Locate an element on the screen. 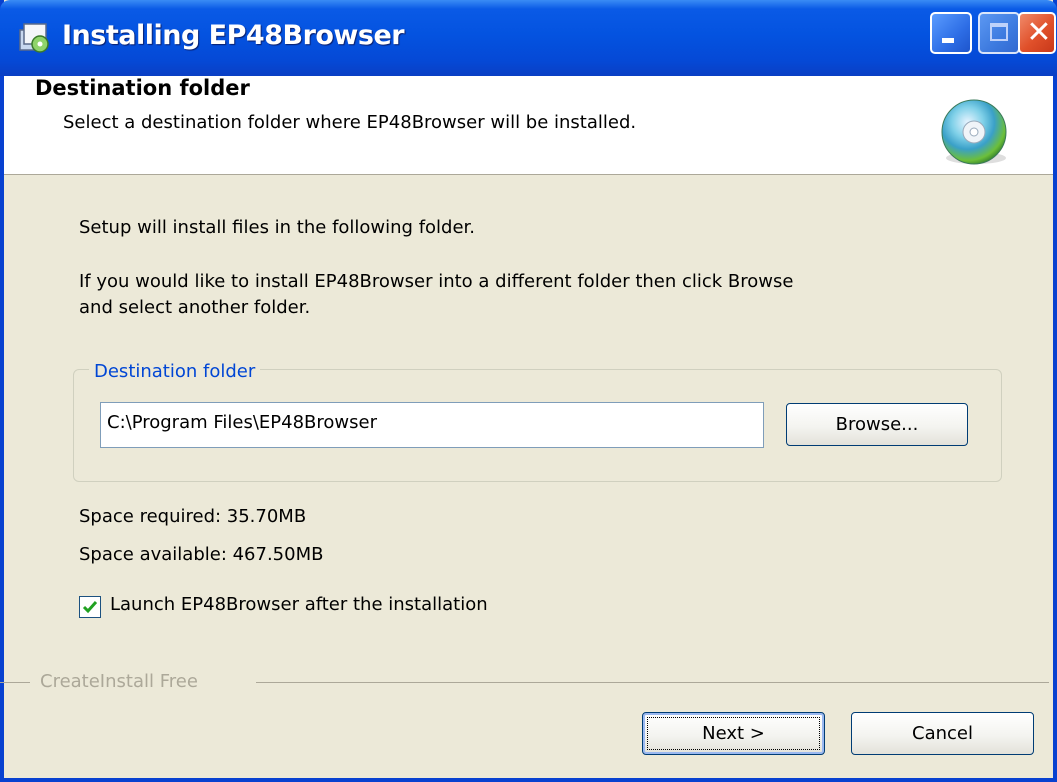  window-title: Installing EP48Browser is located at coordinates (233, 35).